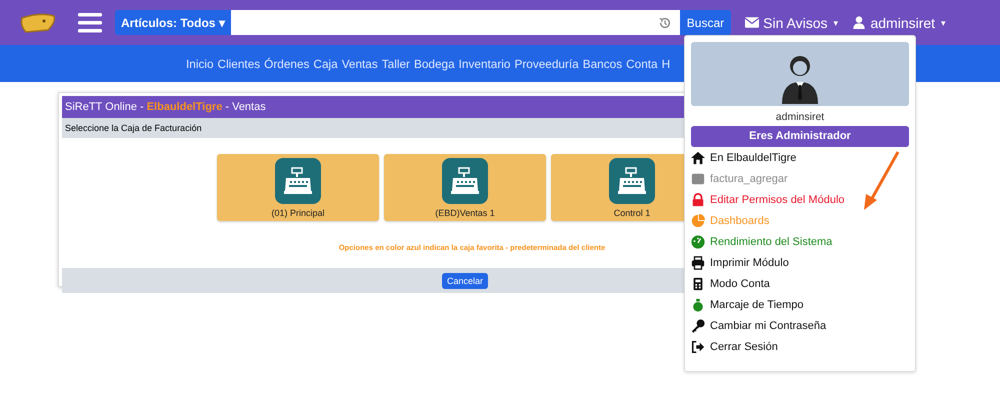  What do you see at coordinates (546, 63) in the screenshot?
I see `nav-link: Proveeduría` at bounding box center [546, 63].